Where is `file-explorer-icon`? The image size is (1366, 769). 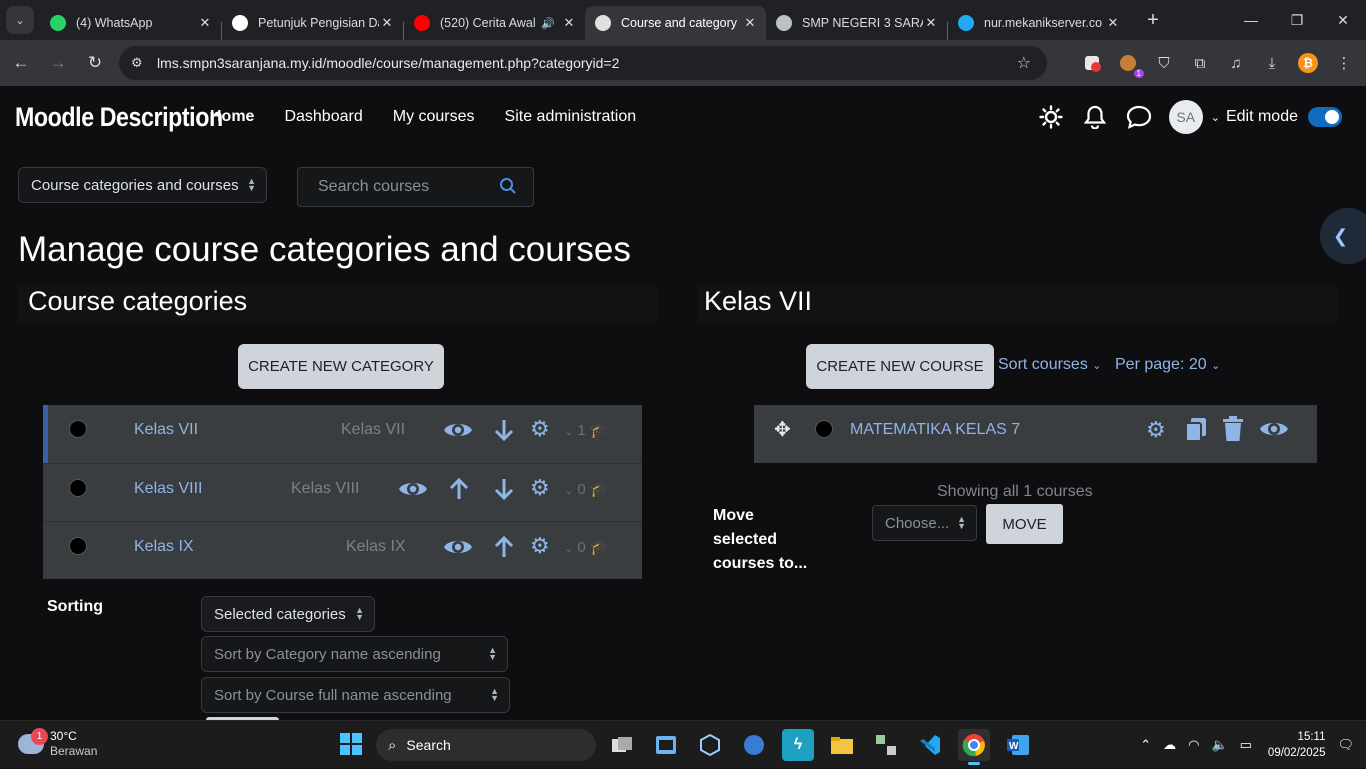 file-explorer-icon is located at coordinates (842, 745).